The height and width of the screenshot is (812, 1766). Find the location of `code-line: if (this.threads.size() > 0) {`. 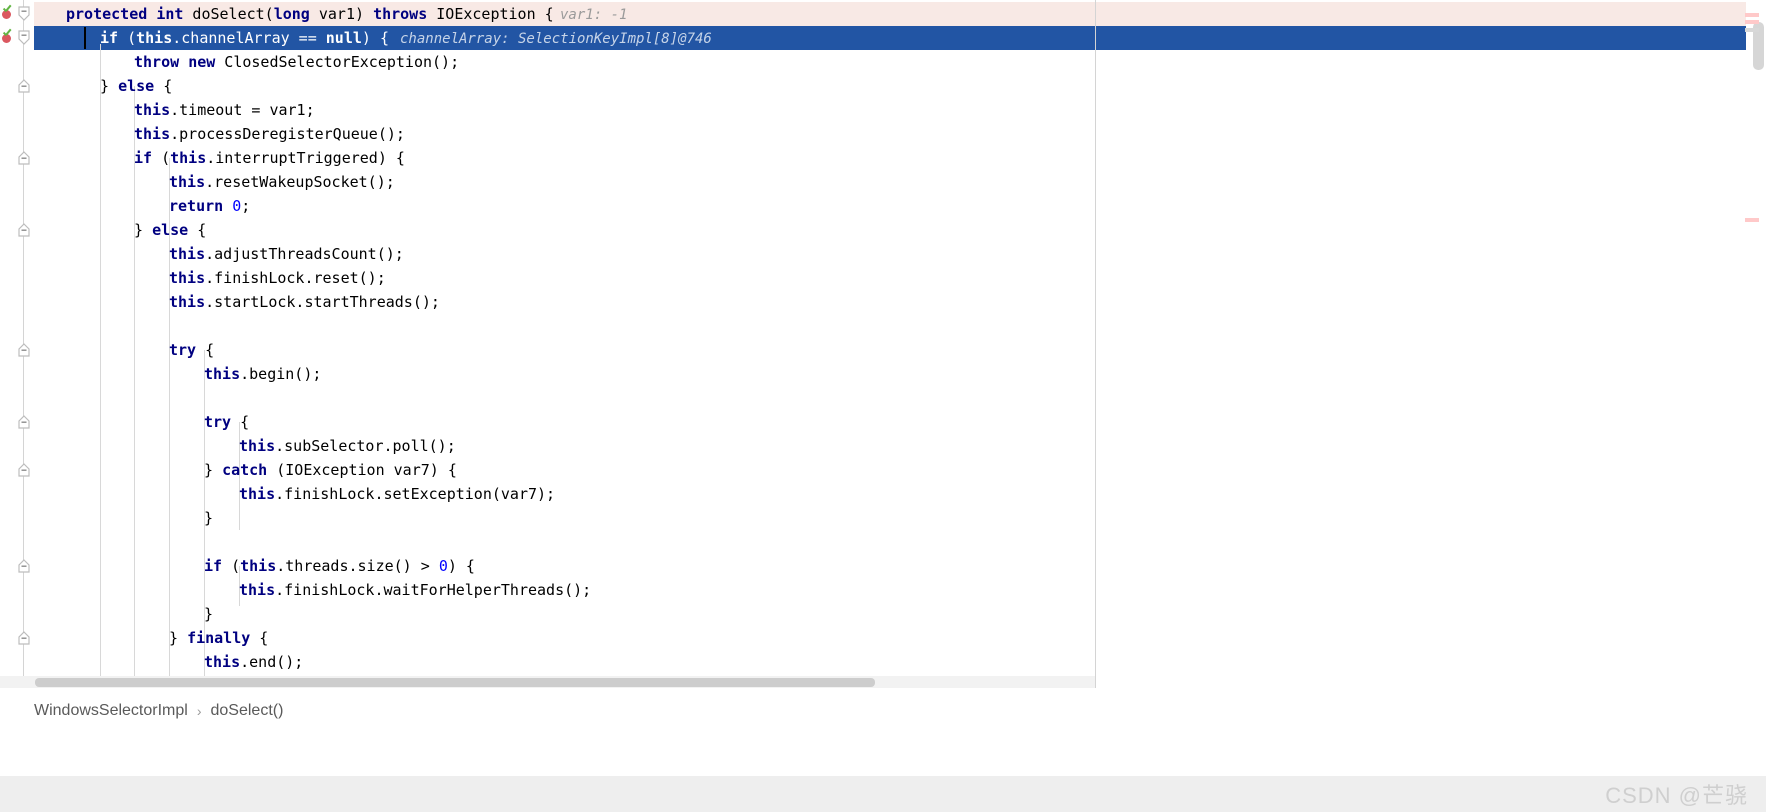

code-line: if (this.threads.size() > 0) { is located at coordinates (339, 566).